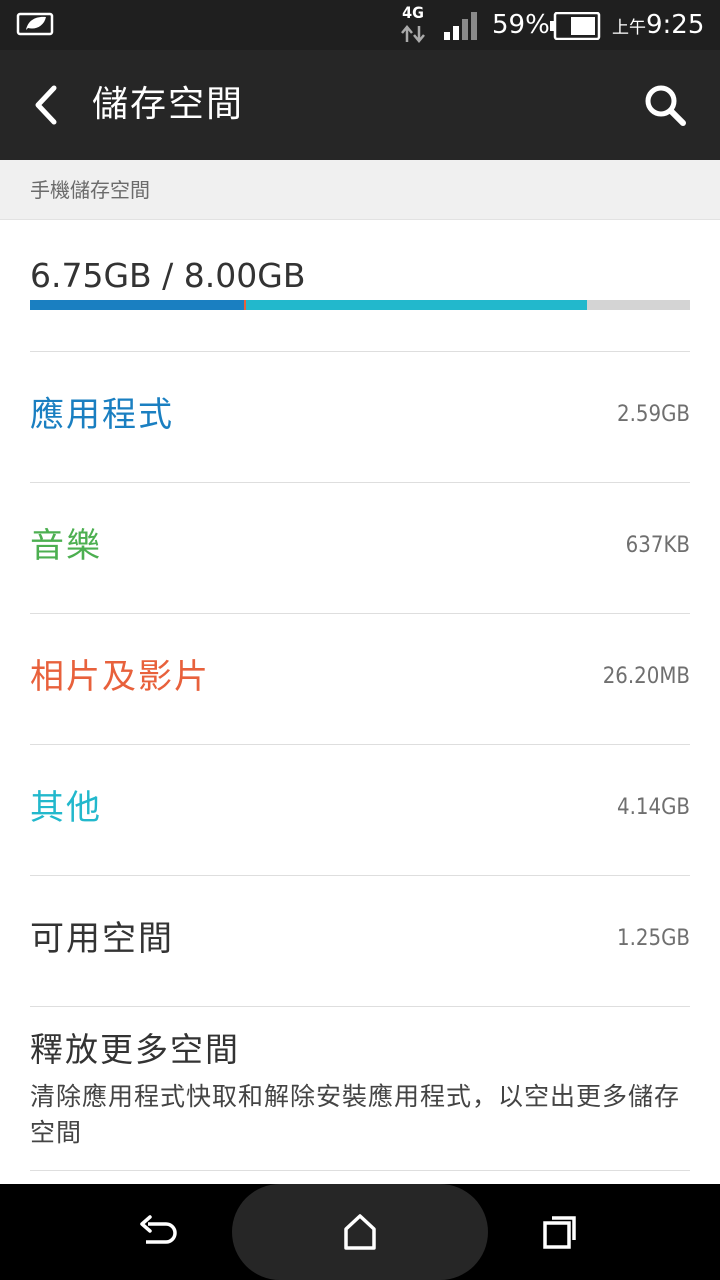 This screenshot has height=1280, width=720. What do you see at coordinates (675, 25) in the screenshot?
I see `clock-time: 9:25` at bounding box center [675, 25].